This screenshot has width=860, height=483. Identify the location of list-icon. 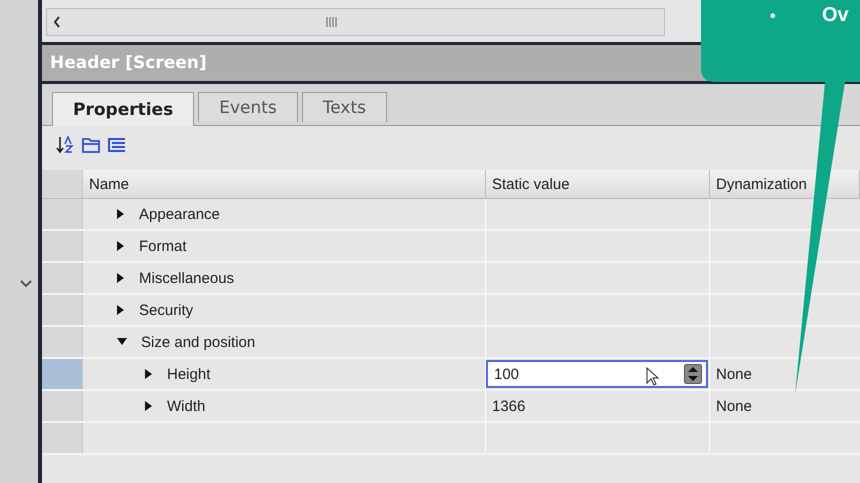
(117, 145).